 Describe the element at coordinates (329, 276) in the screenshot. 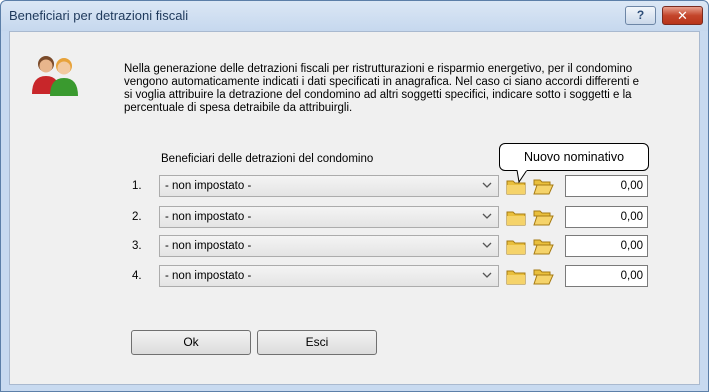

I see `beneficiary-select-4: - non impostato -` at that location.